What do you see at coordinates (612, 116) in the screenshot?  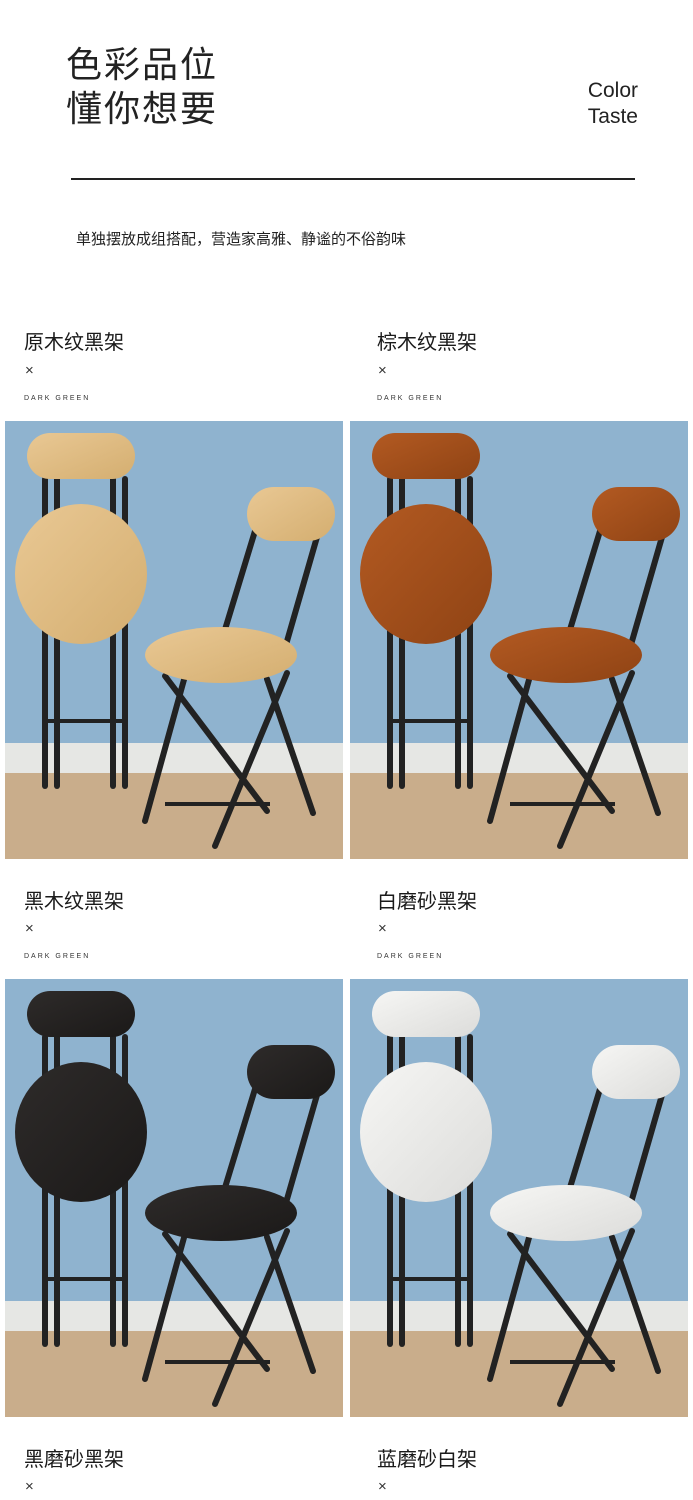 I see `hero-en-line2: Taste` at bounding box center [612, 116].